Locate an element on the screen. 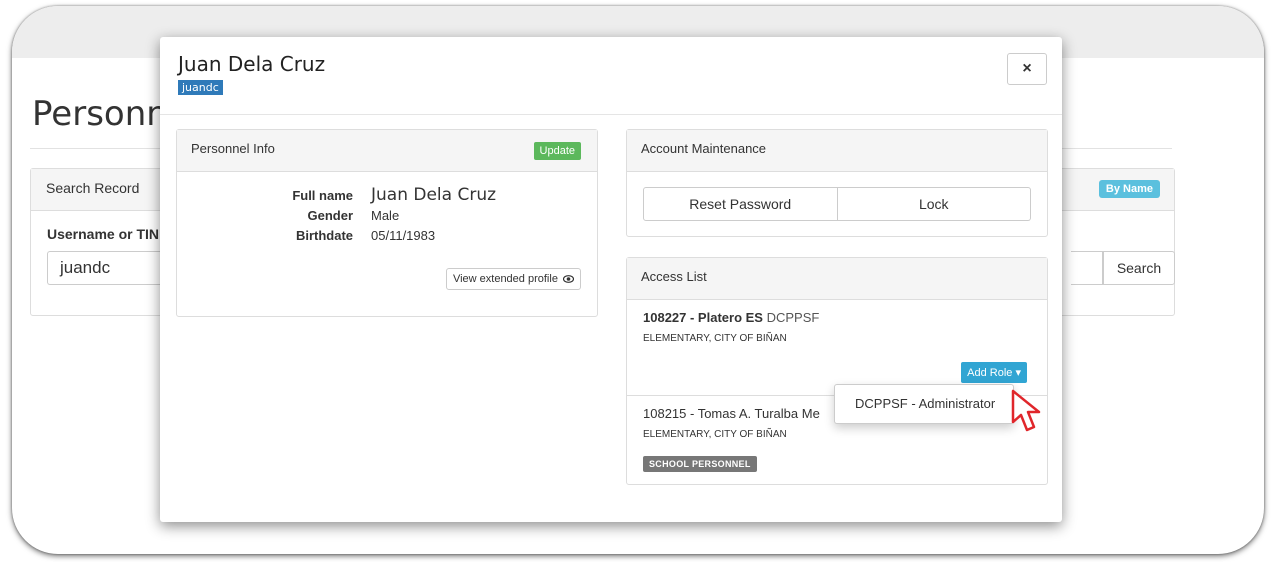  system-name: DCPPSF is located at coordinates (793, 317).